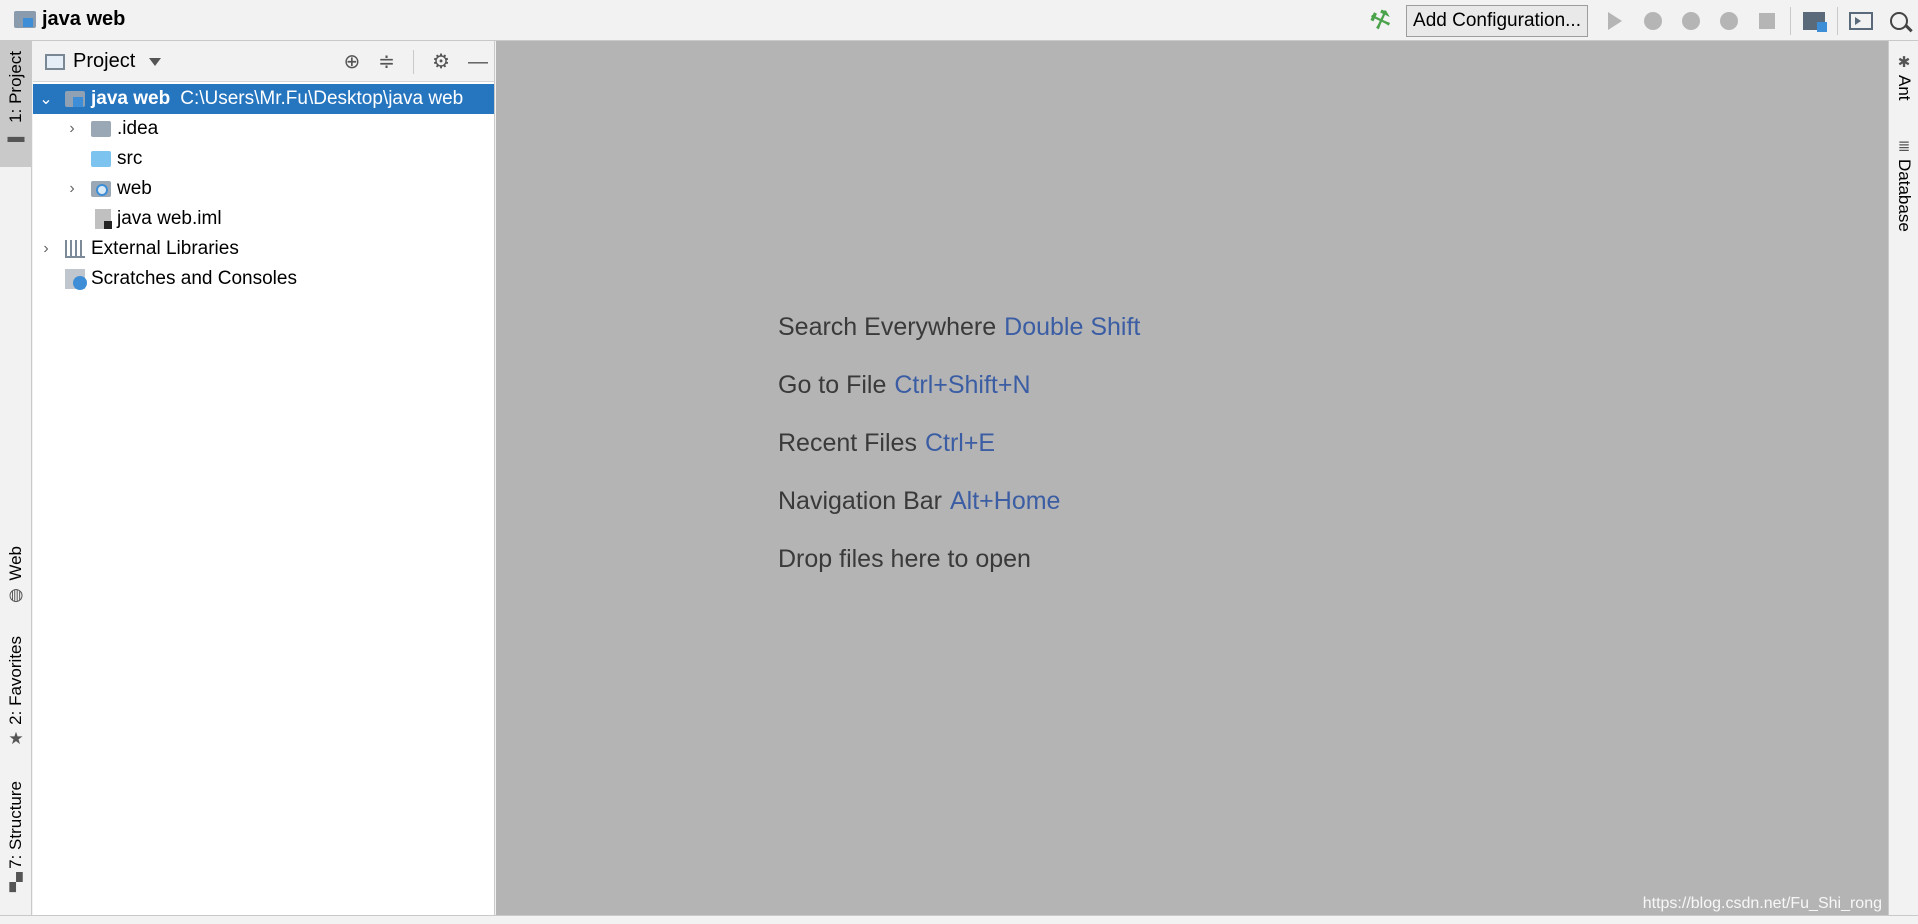 The image size is (1918, 924). I want to click on collapse-all-icon: ≑, so click(386, 62).